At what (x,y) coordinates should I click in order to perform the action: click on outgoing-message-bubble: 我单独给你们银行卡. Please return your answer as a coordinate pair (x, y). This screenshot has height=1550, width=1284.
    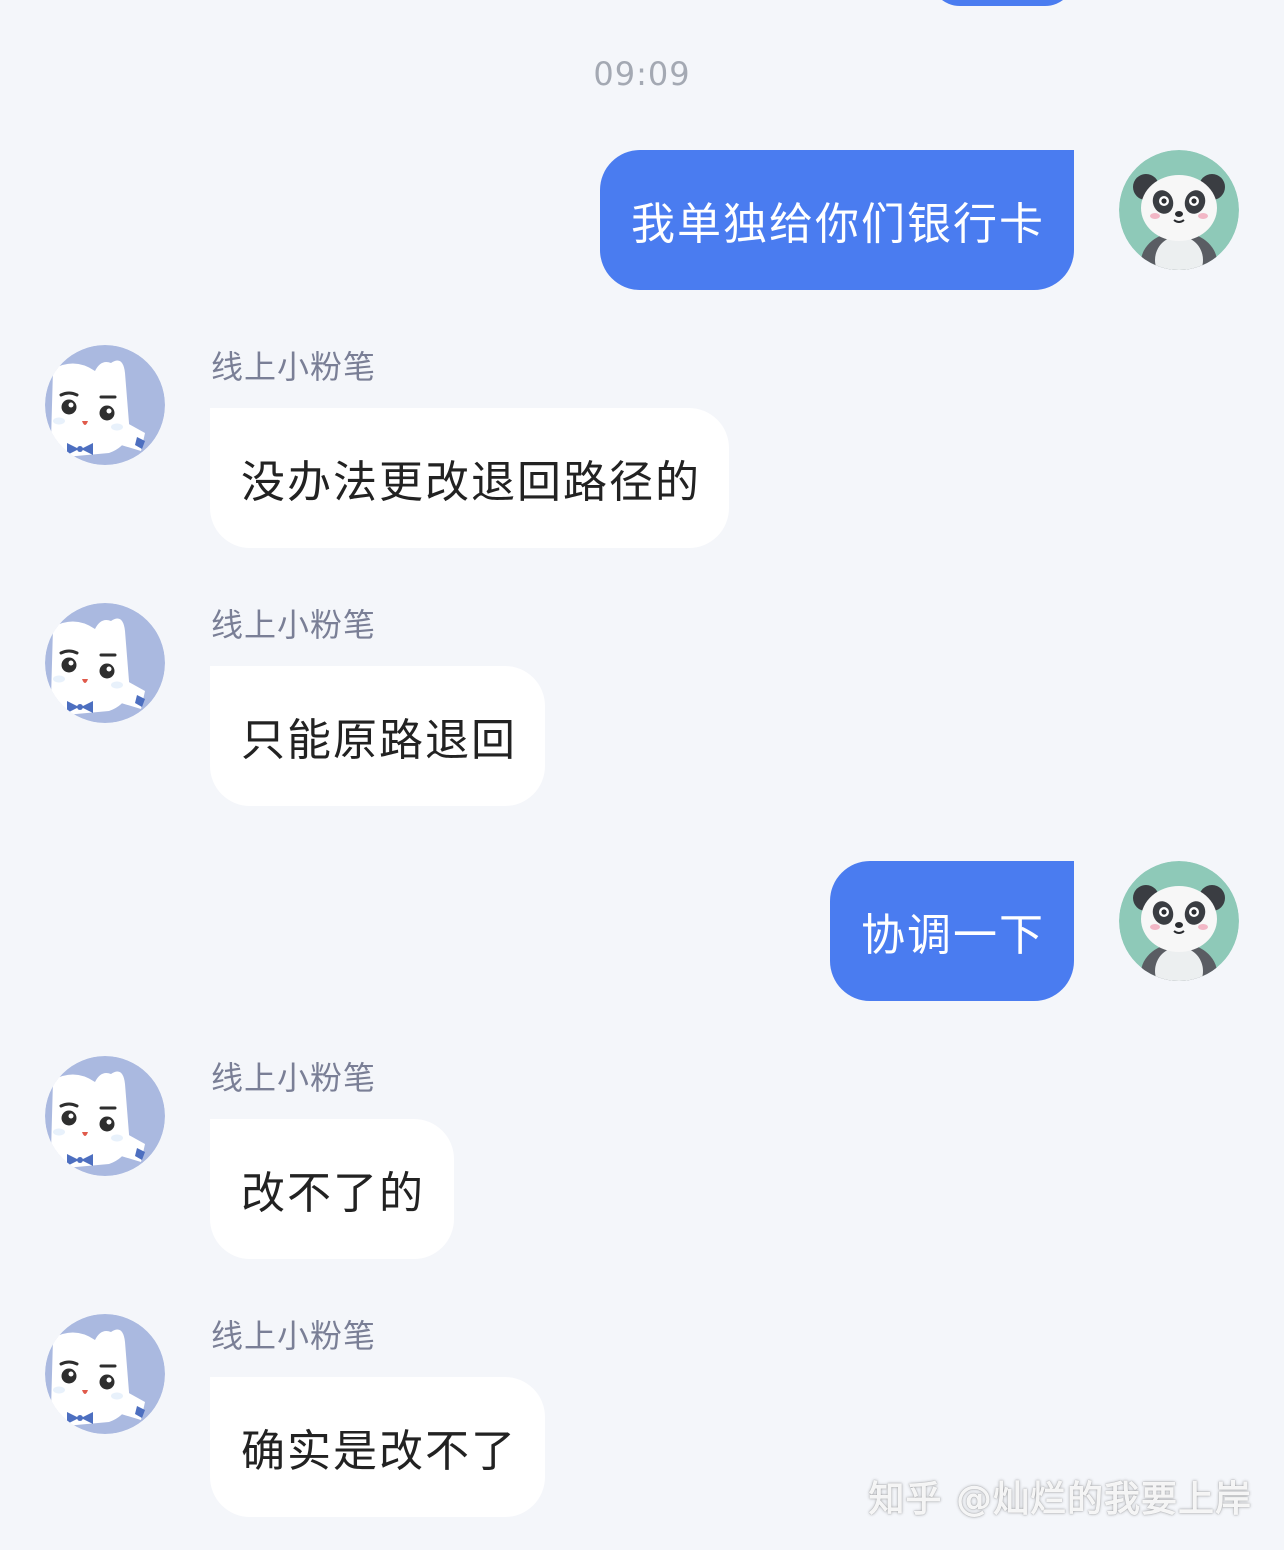
    Looking at the image, I should click on (837, 220).